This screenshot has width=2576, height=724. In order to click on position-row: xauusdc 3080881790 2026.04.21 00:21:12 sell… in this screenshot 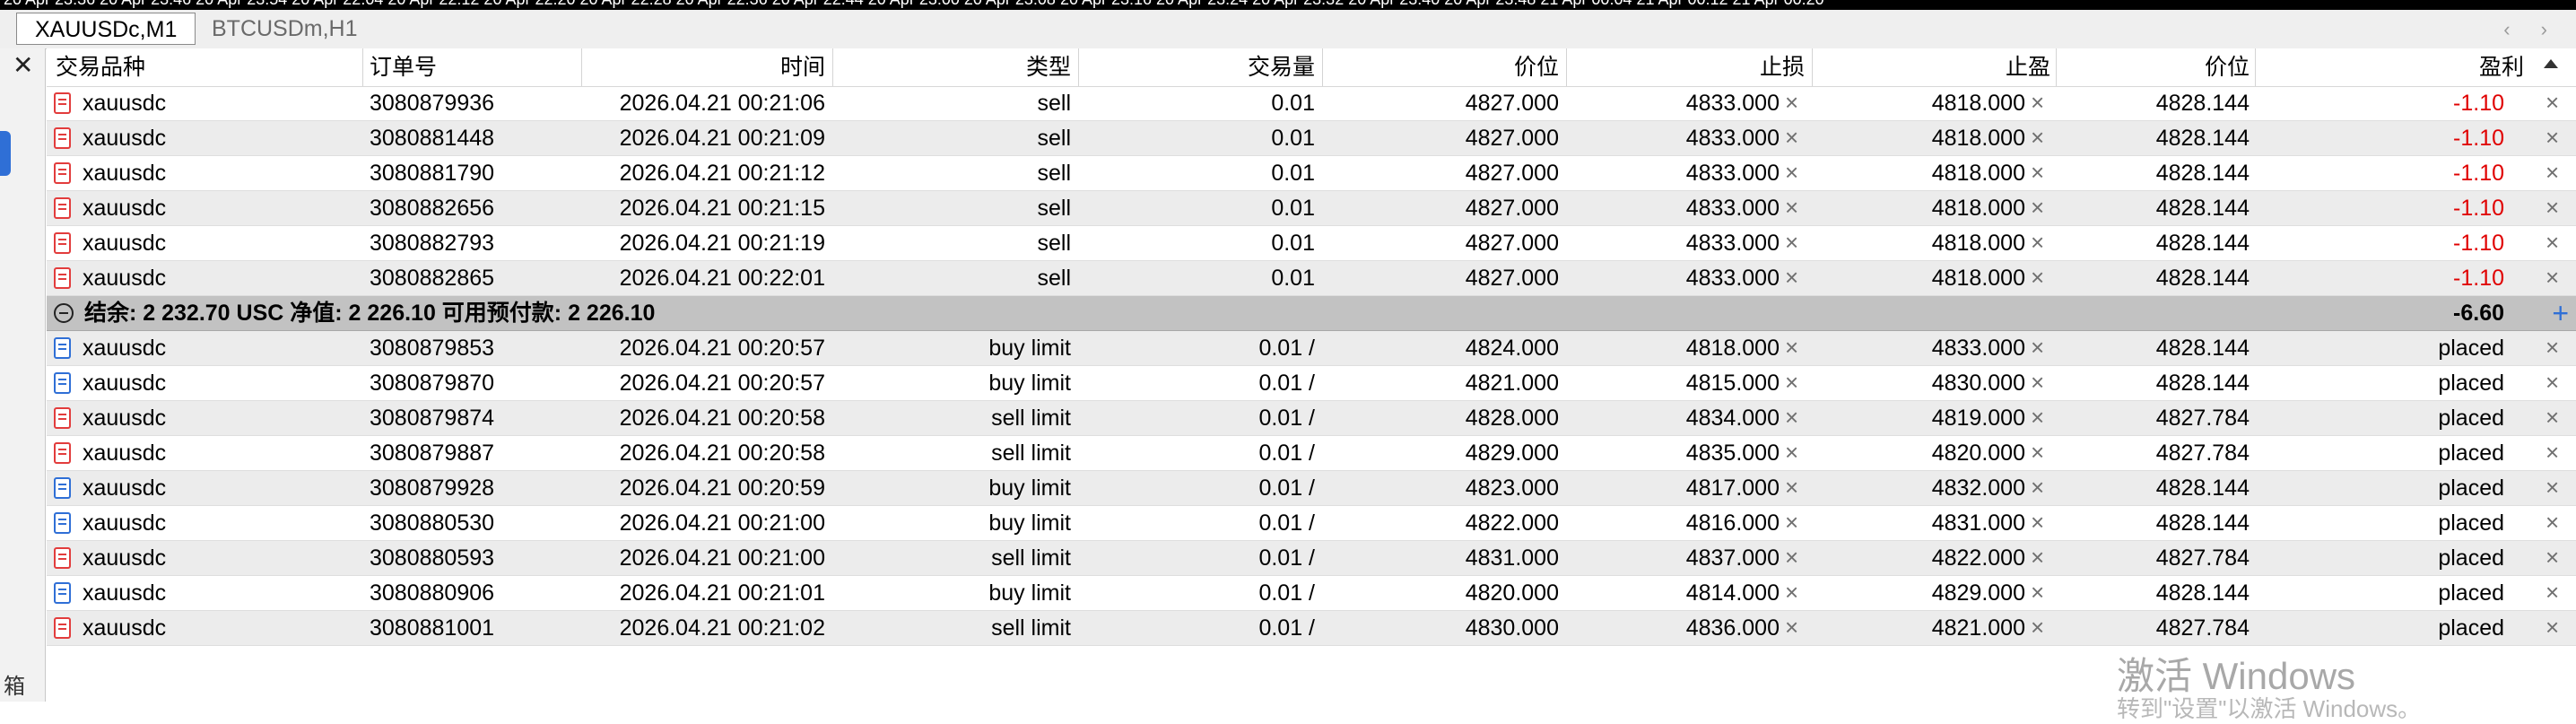, I will do `click(1311, 173)`.